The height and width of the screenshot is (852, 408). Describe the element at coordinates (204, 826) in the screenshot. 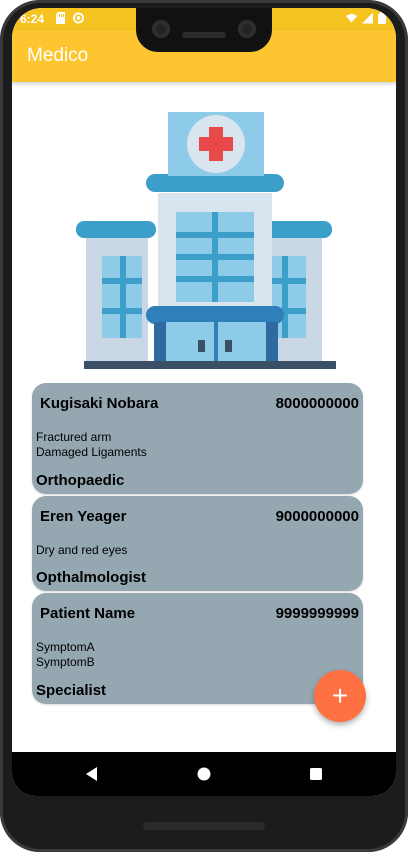

I see `bottom-speaker` at that location.